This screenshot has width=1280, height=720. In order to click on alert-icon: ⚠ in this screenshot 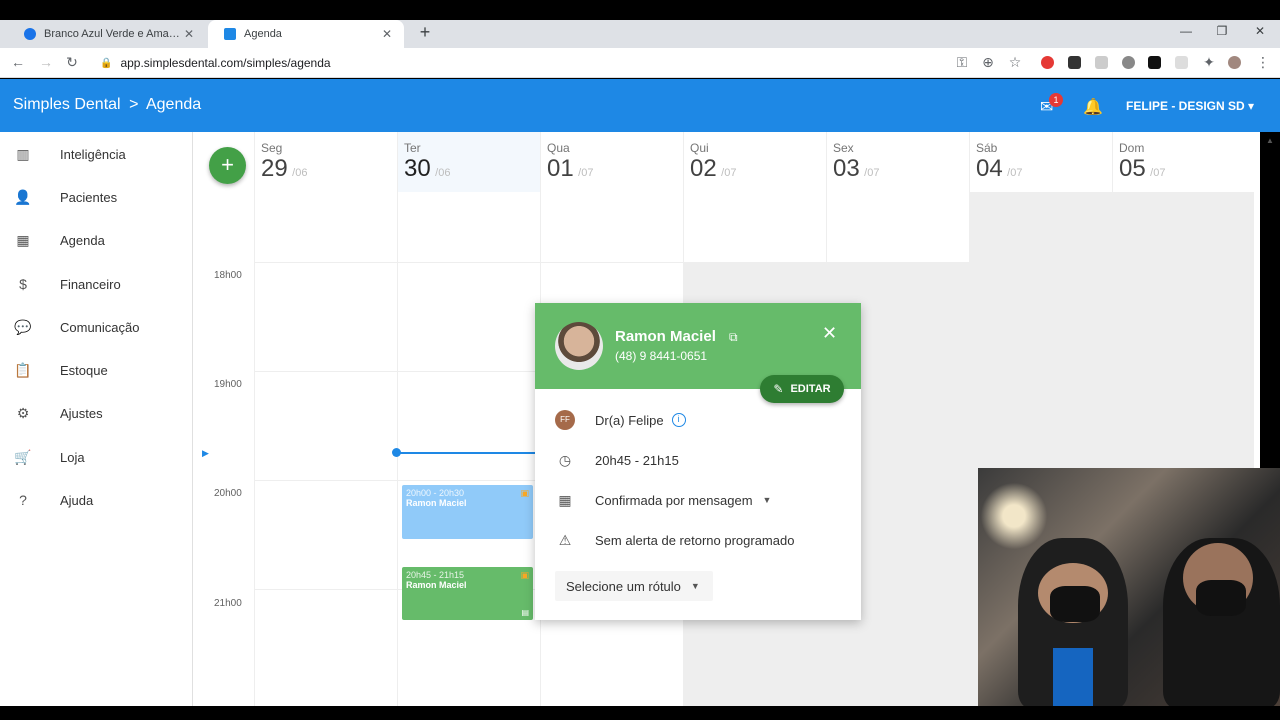, I will do `click(565, 539)`.